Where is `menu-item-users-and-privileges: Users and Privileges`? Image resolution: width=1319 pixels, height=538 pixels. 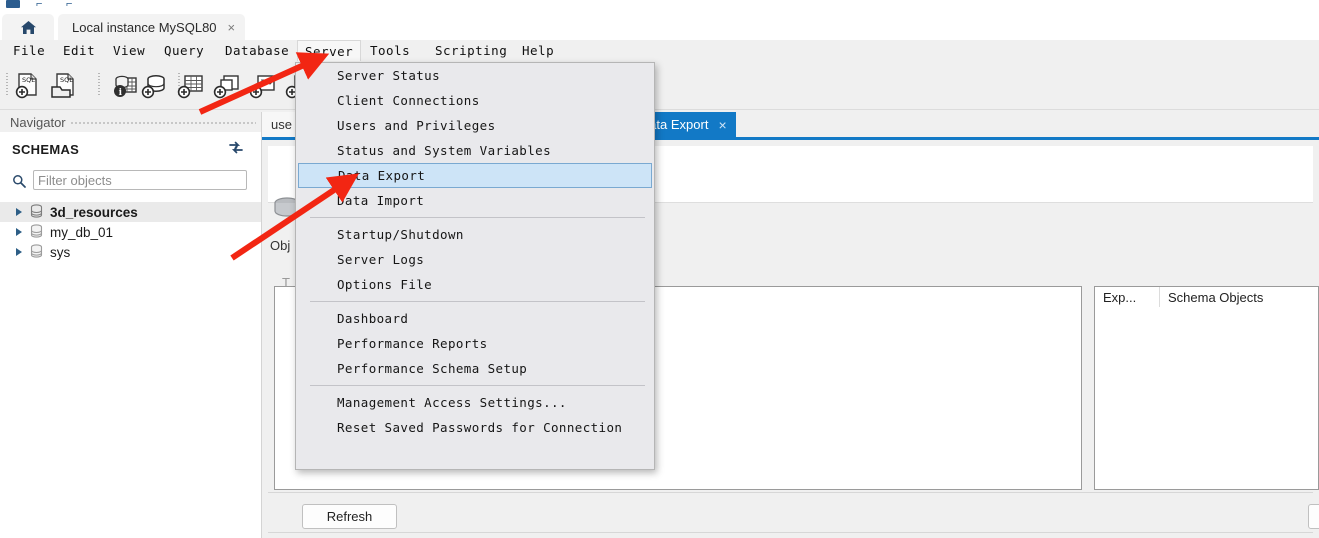 menu-item-users-and-privileges: Users and Privileges is located at coordinates (475, 125).